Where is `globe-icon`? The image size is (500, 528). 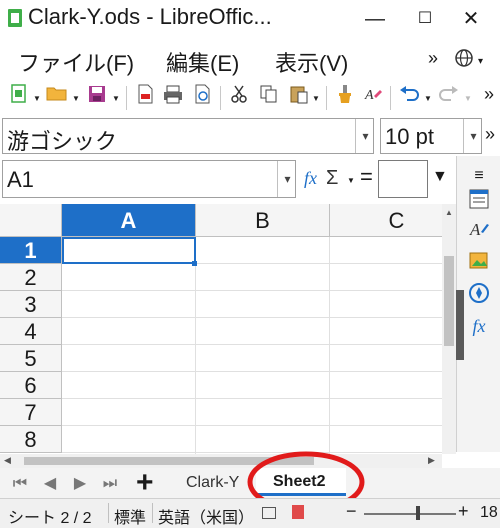 globe-icon is located at coordinates (464, 60).